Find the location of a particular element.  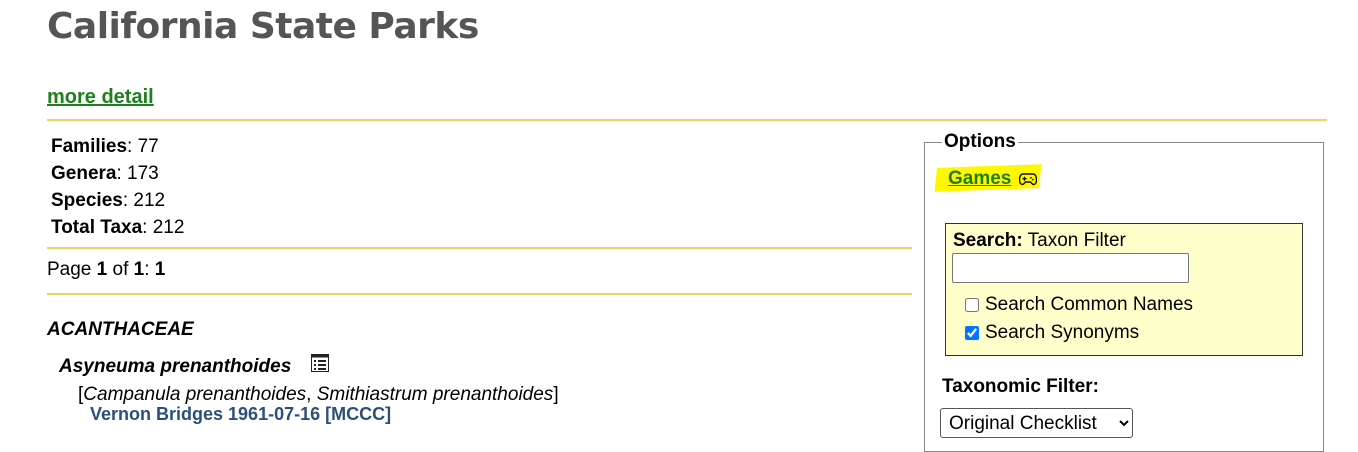

search-label: Search: Taxon Filter is located at coordinates (1039, 240).